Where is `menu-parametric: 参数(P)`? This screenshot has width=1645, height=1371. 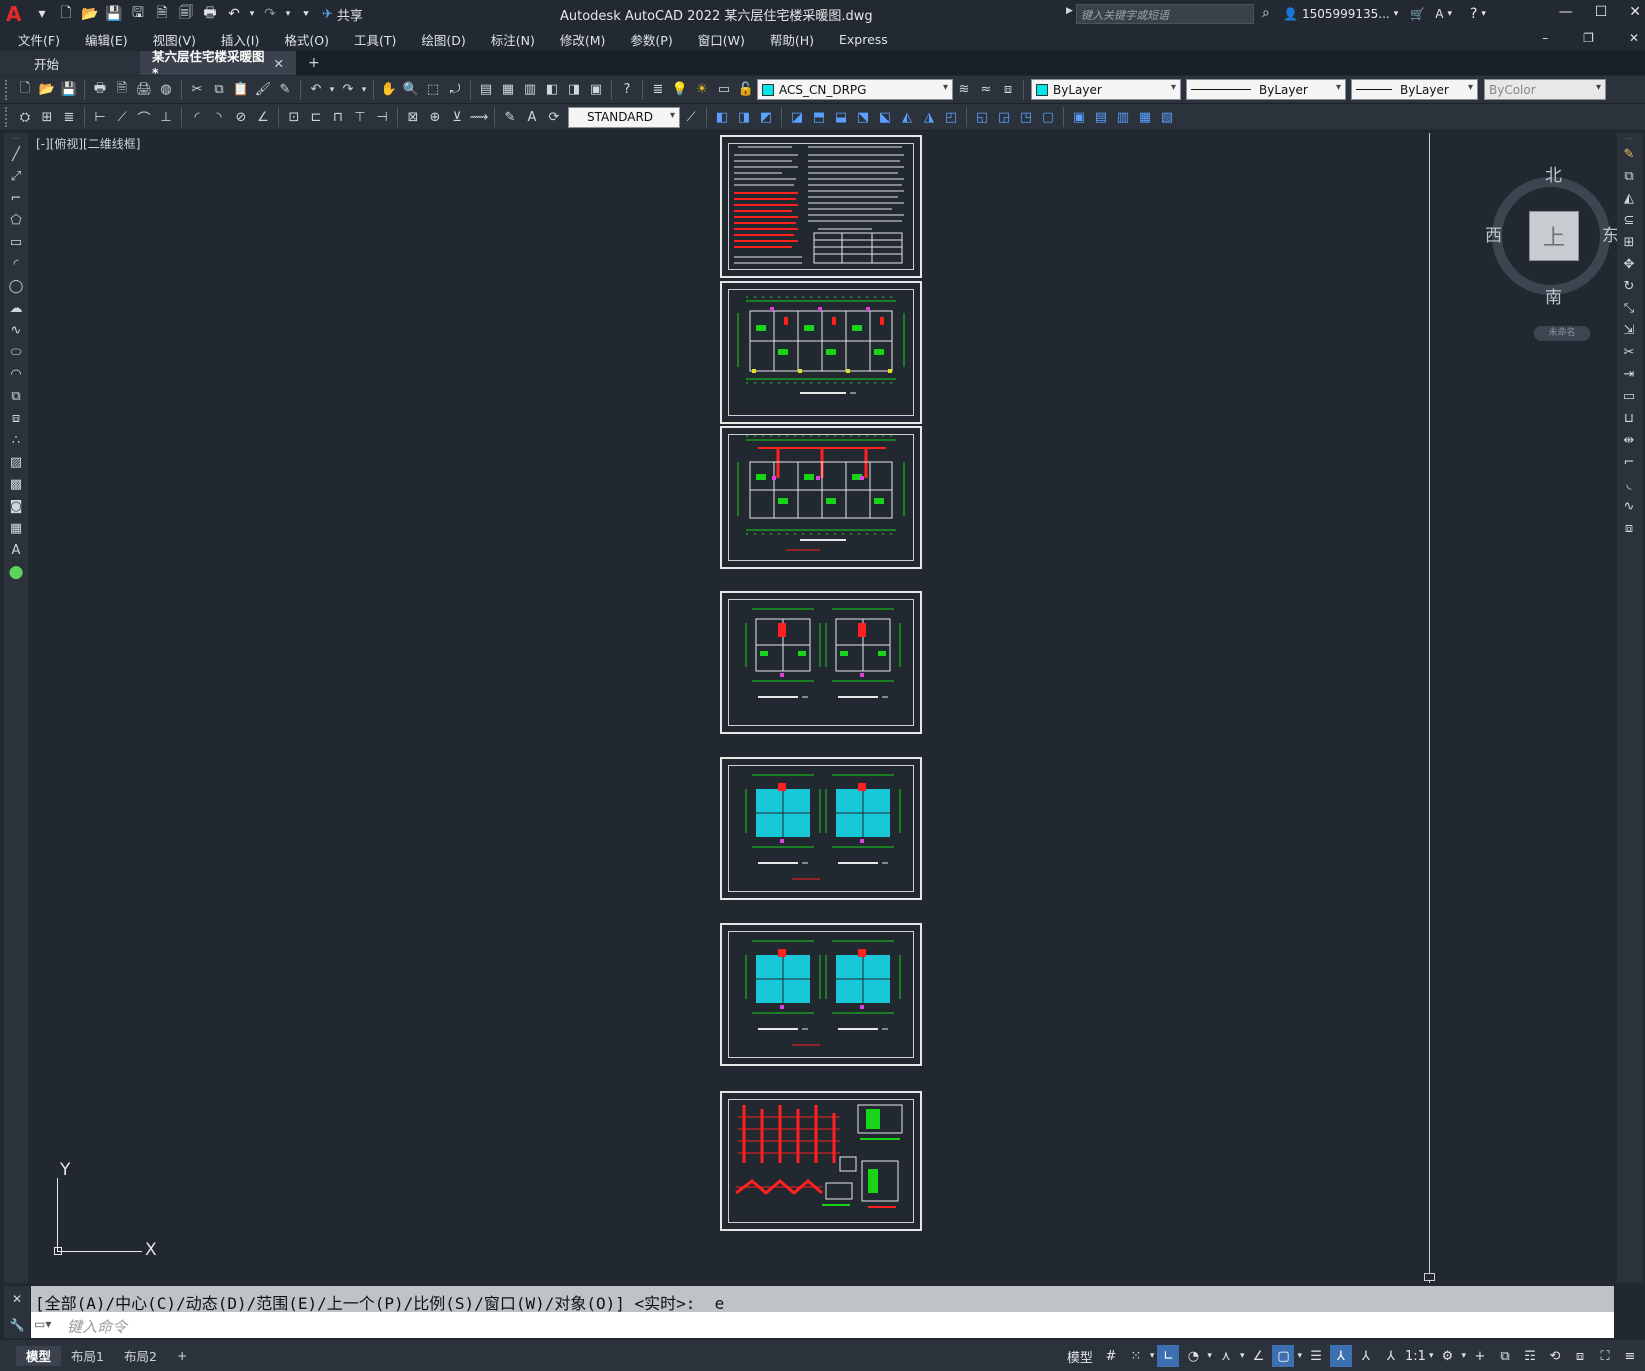 menu-parametric: 参数(P) is located at coordinates (651, 39).